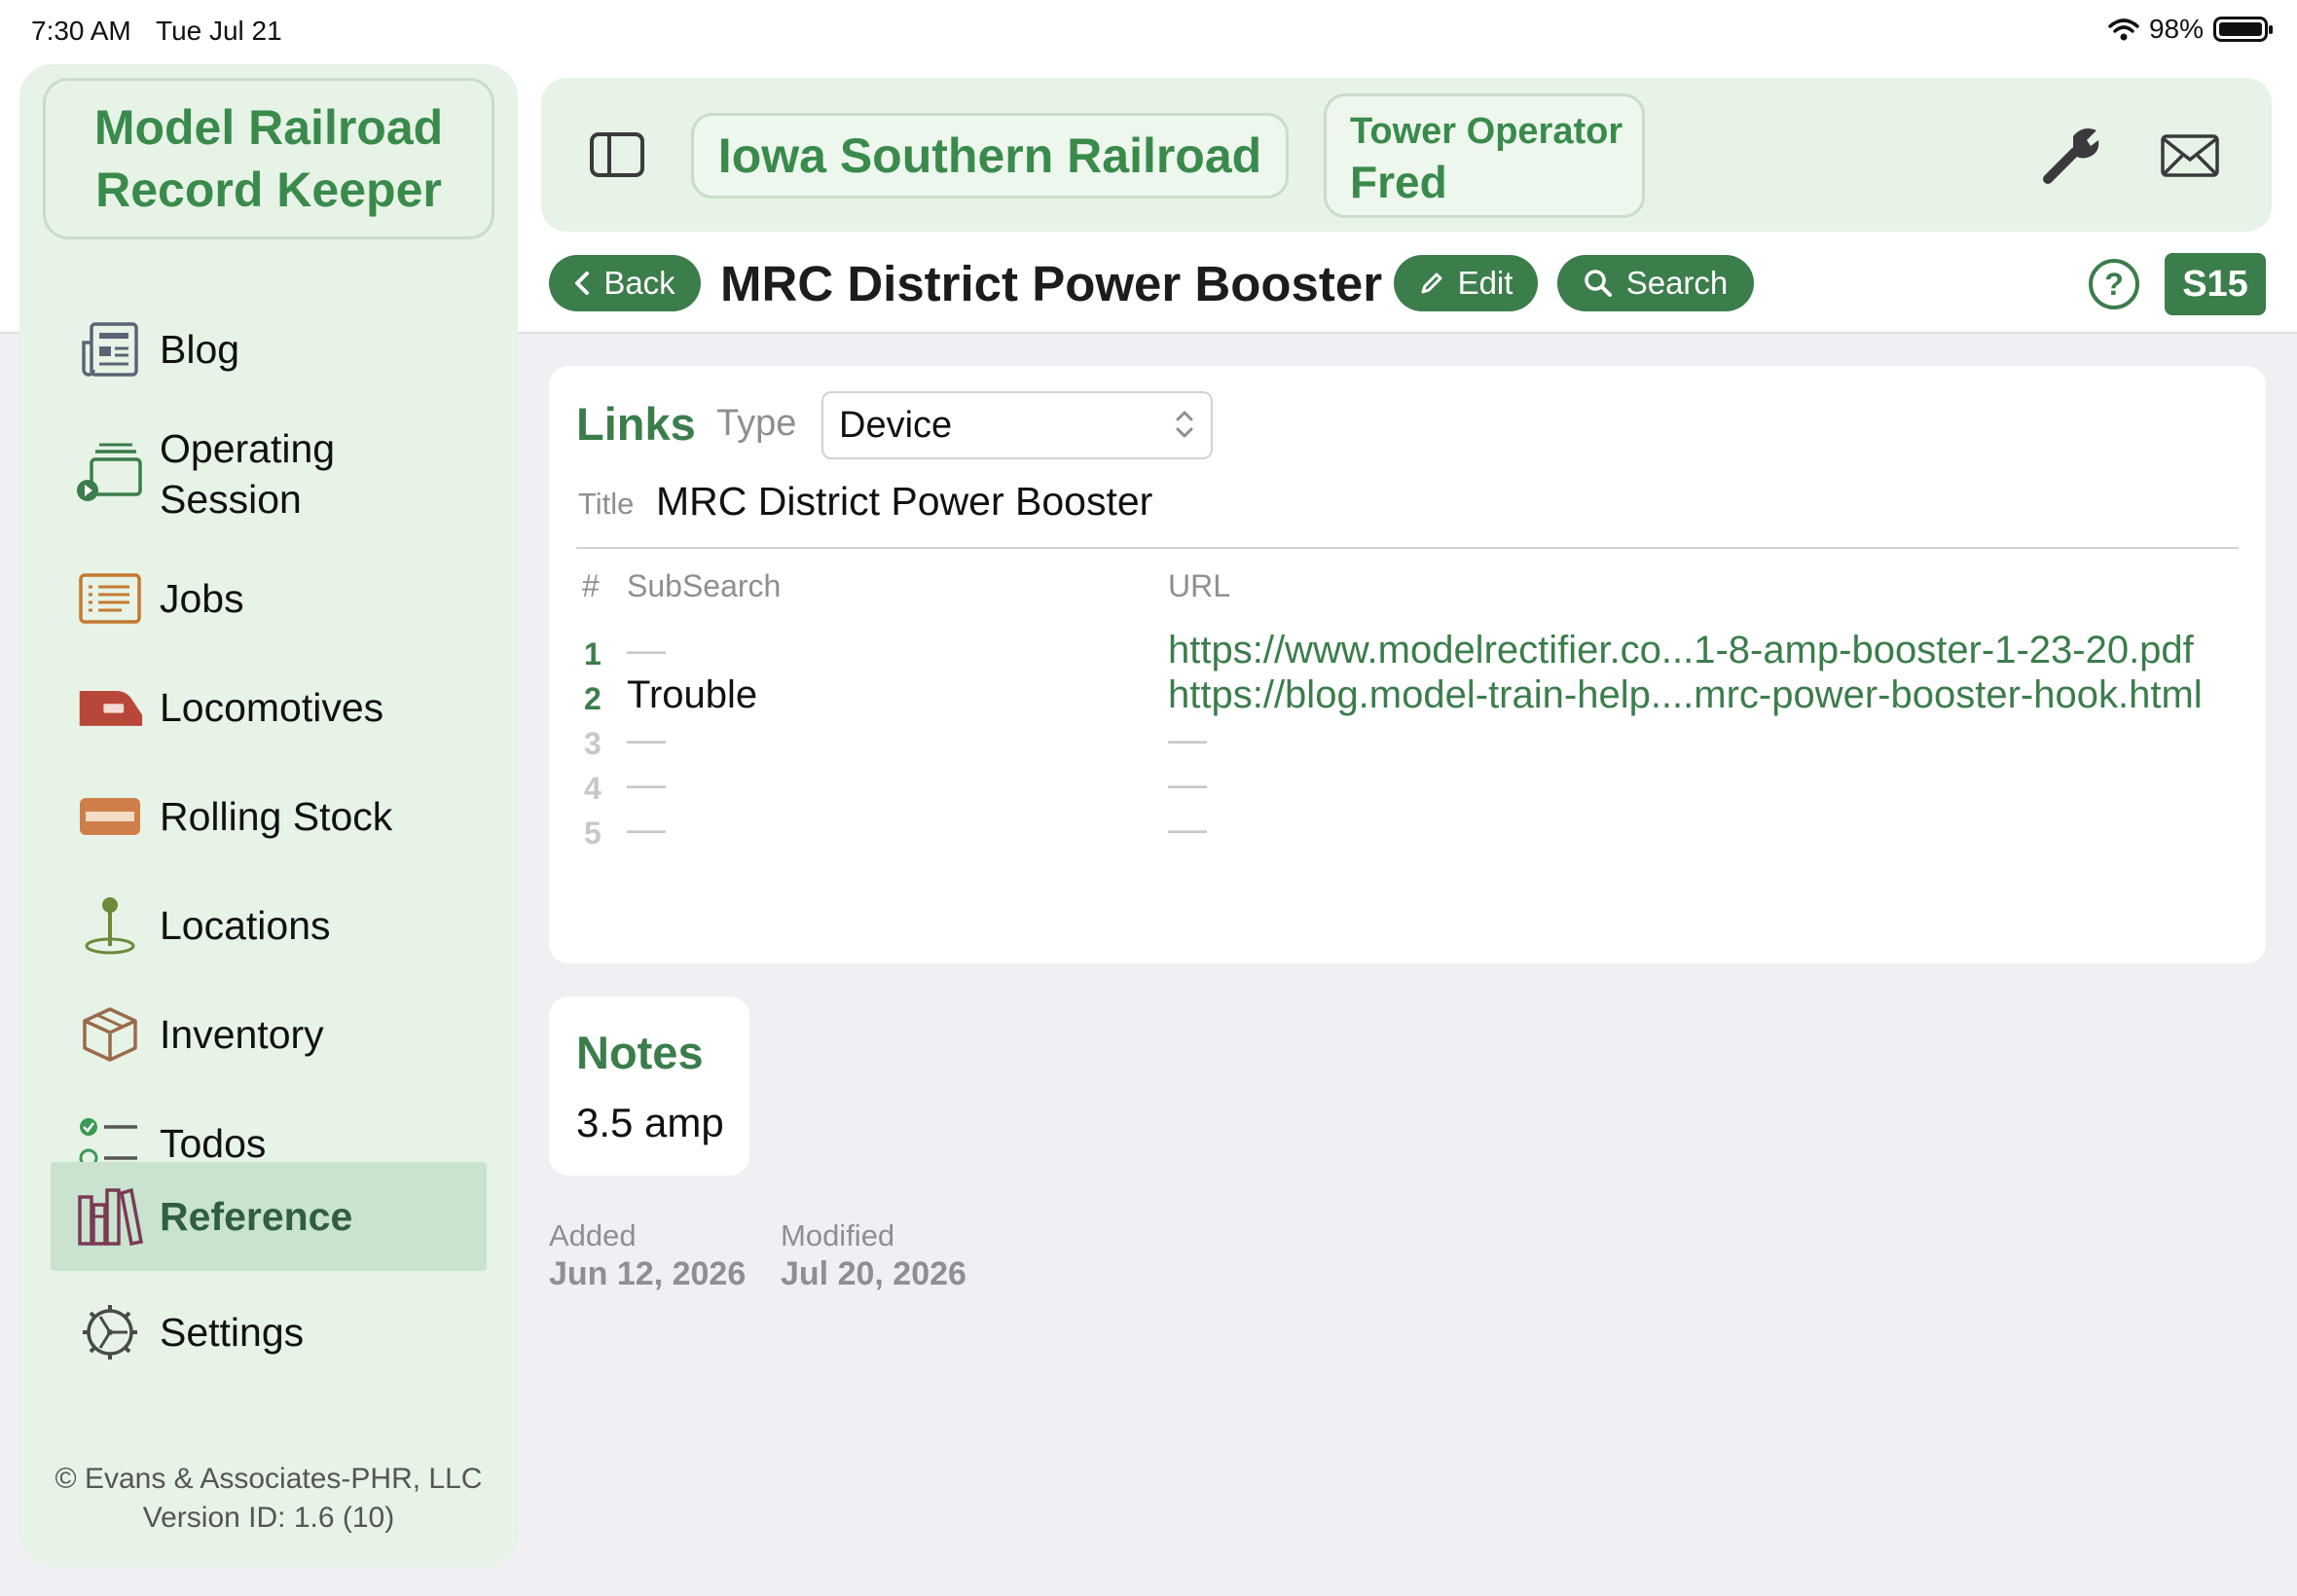 This screenshot has height=1596, width=2297. What do you see at coordinates (269, 598) in the screenshot?
I see `sidebar-item-jobs: Jobs` at bounding box center [269, 598].